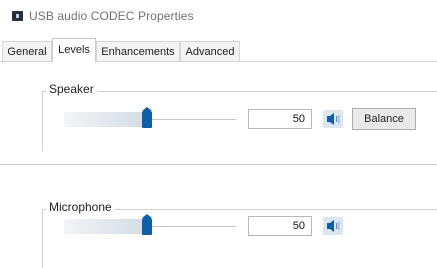 The width and height of the screenshot is (437, 268). What do you see at coordinates (147, 117) in the screenshot?
I see `speaker-slider-thumb` at bounding box center [147, 117].